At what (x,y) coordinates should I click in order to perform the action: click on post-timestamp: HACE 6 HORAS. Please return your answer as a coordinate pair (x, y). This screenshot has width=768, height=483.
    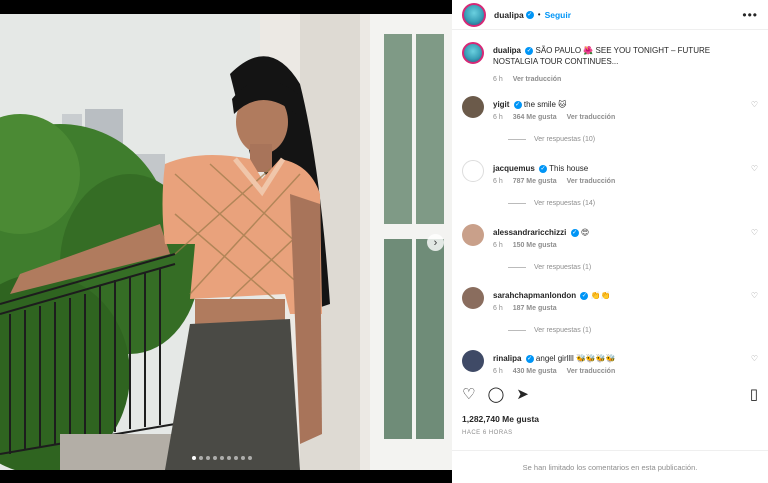
    Looking at the image, I should click on (487, 433).